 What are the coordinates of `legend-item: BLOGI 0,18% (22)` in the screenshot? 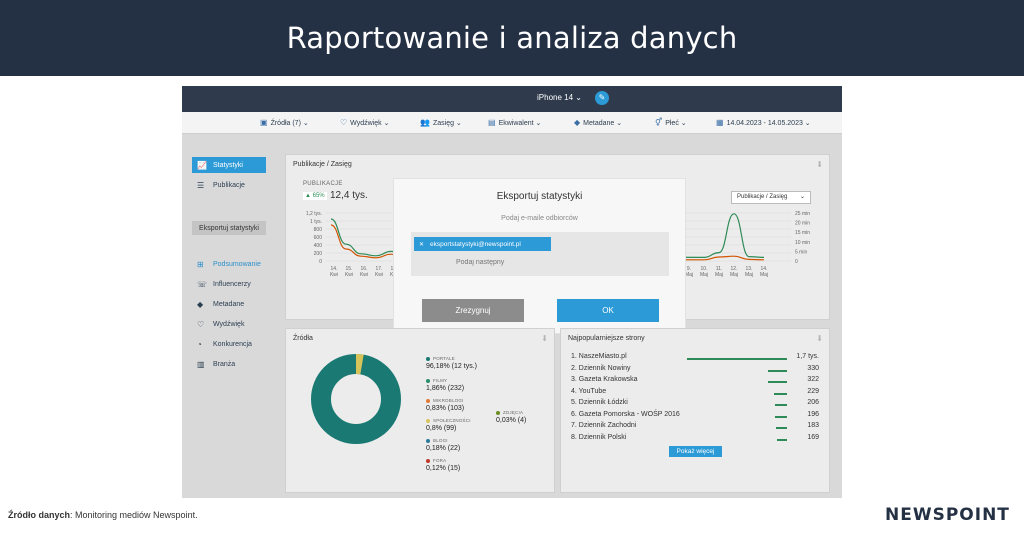 It's located at (443, 445).